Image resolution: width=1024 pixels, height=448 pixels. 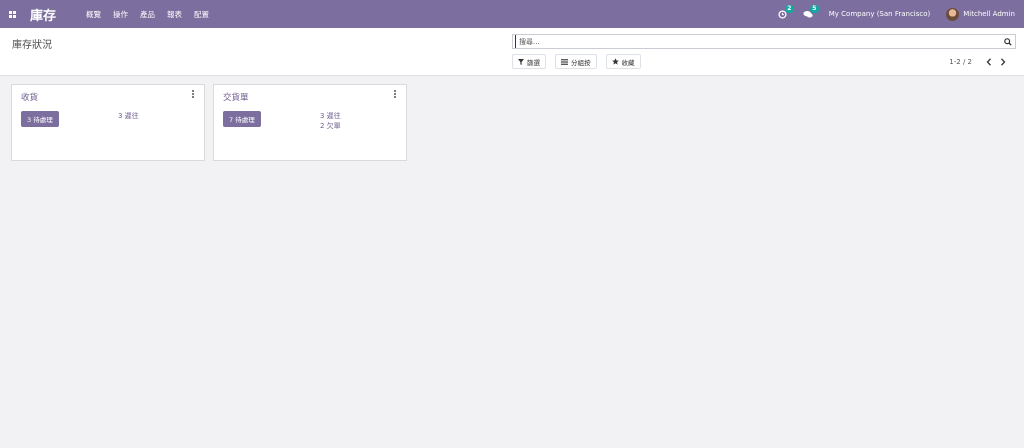 What do you see at coordinates (989, 14) in the screenshot?
I see `user-name: Mitchell Admin` at bounding box center [989, 14].